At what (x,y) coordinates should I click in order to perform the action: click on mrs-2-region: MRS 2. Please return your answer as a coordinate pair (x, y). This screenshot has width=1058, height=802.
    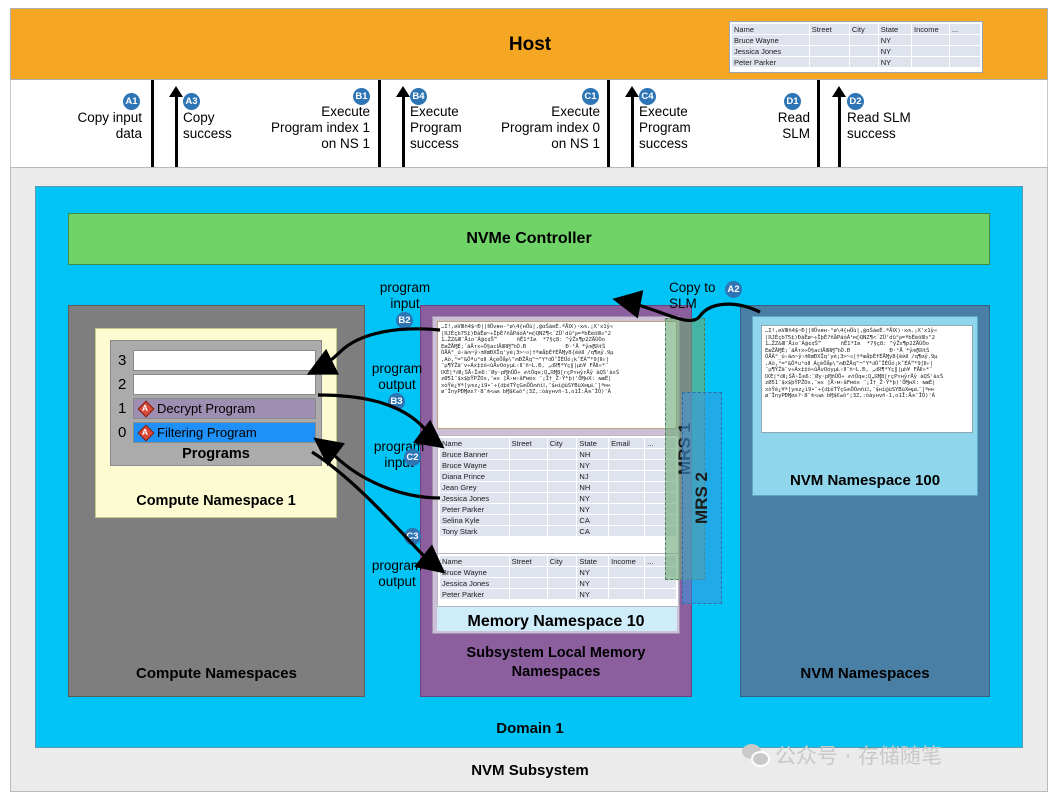
    Looking at the image, I should click on (702, 498).